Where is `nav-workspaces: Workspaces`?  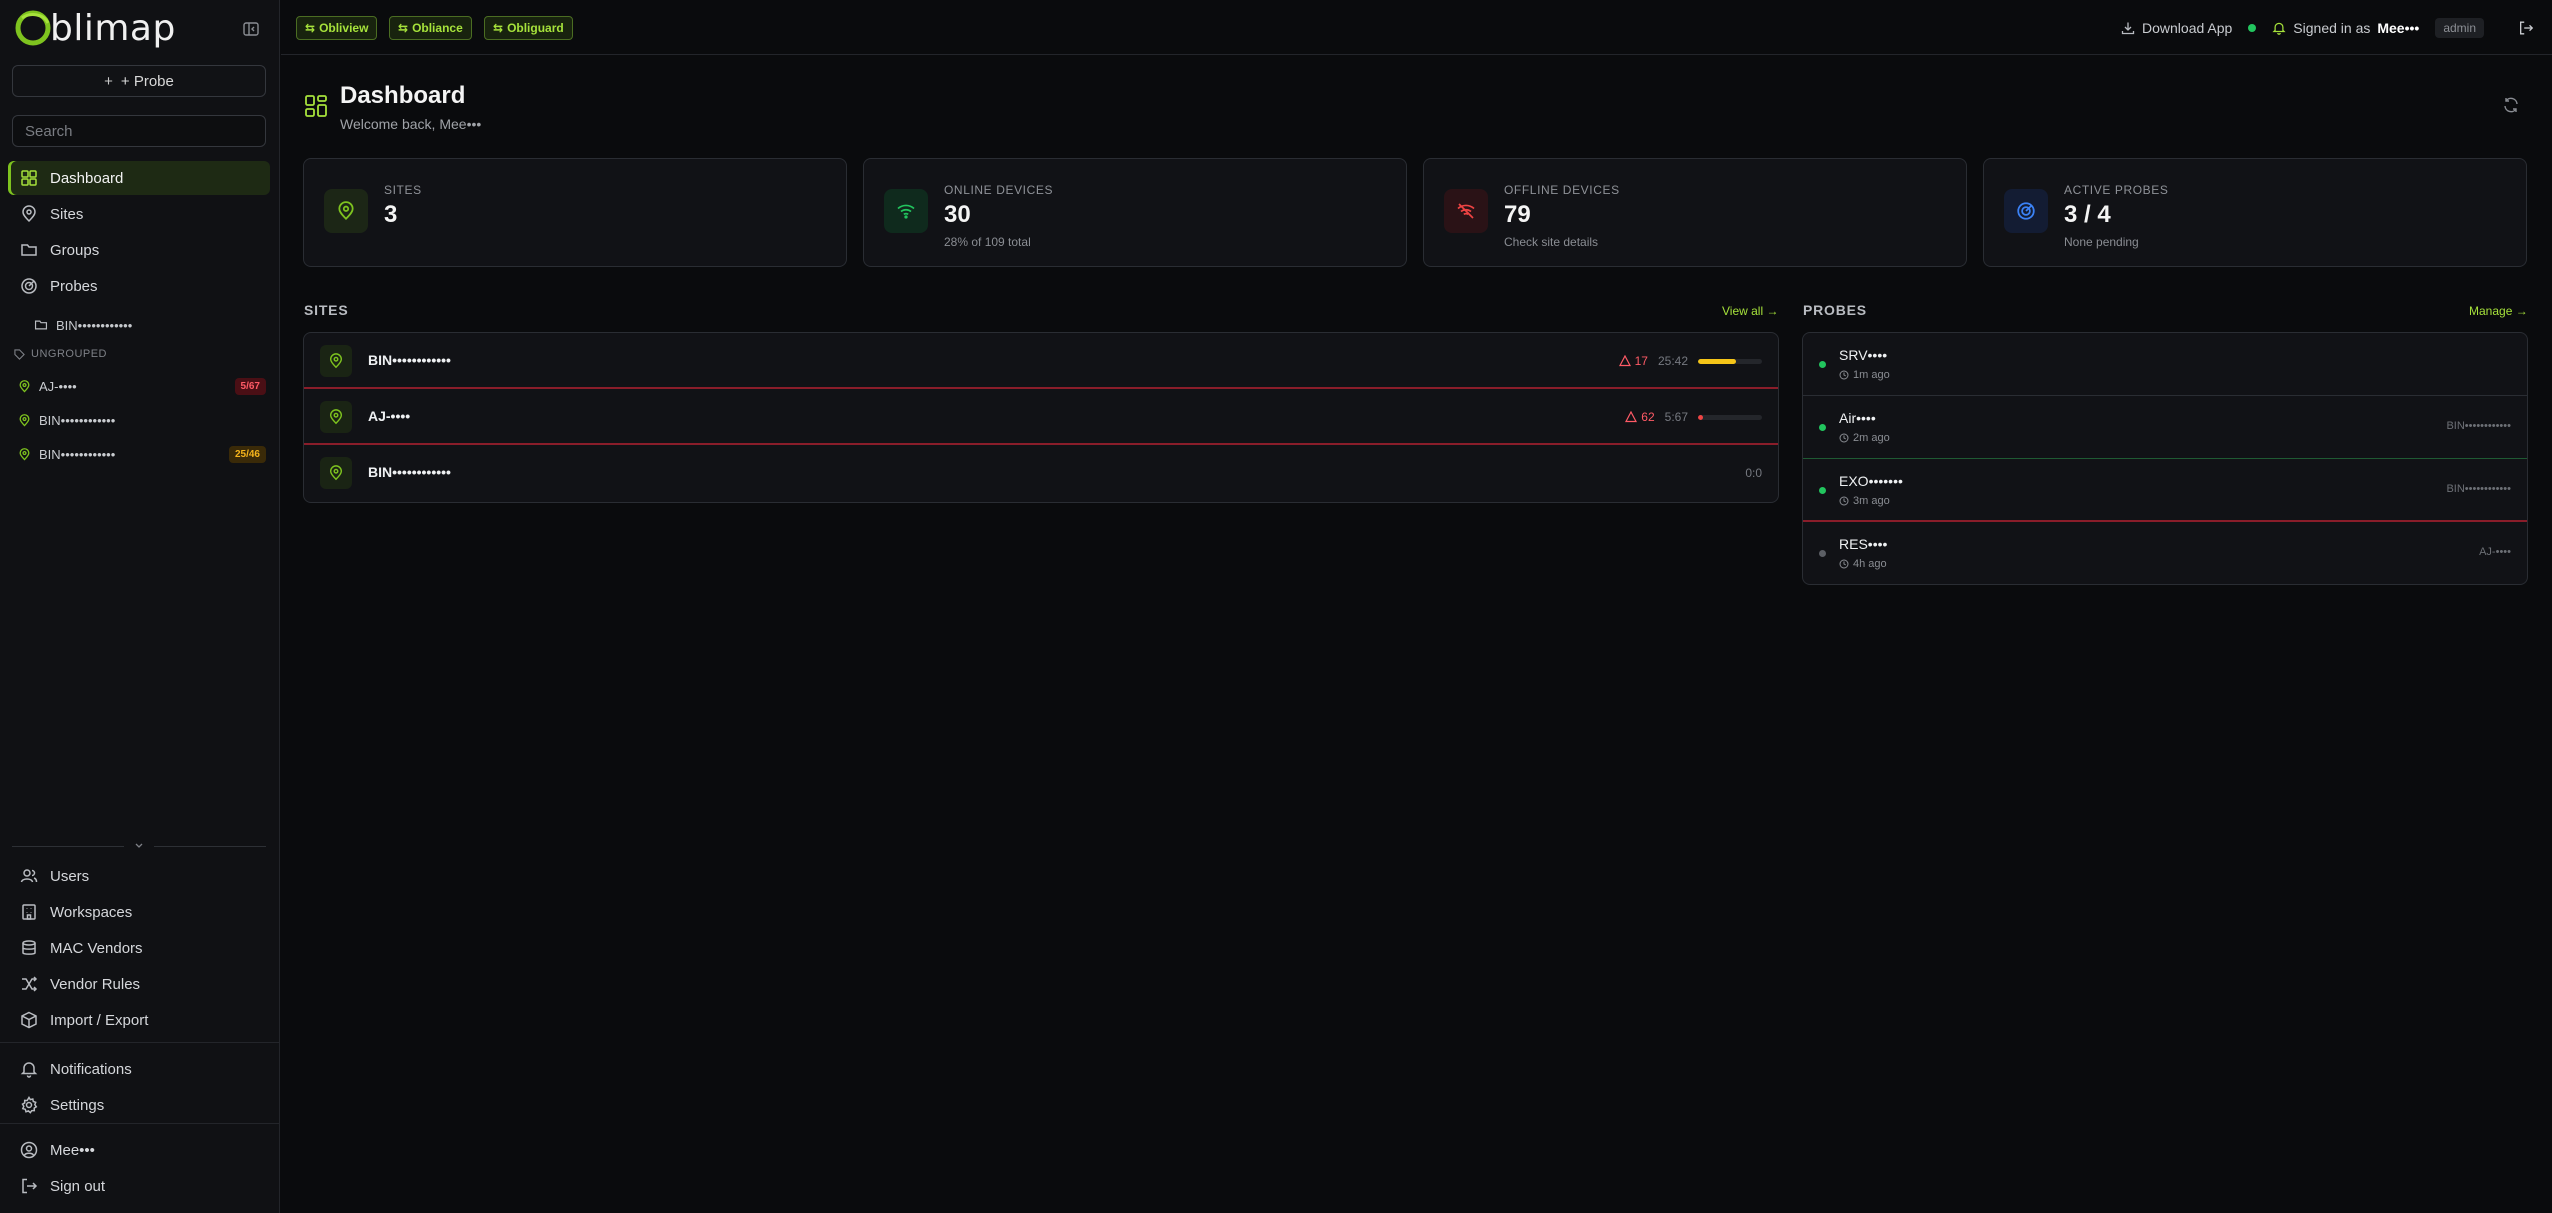 nav-workspaces: Workspaces is located at coordinates (139, 912).